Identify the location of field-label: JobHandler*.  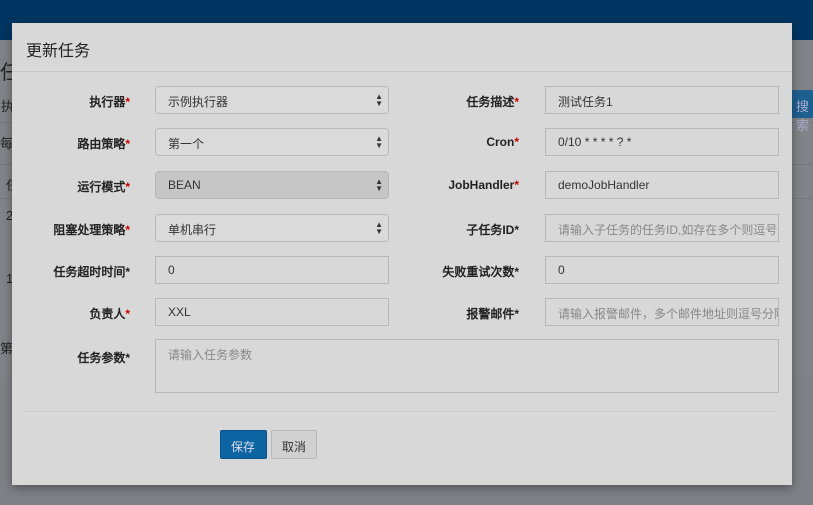
(483, 185).